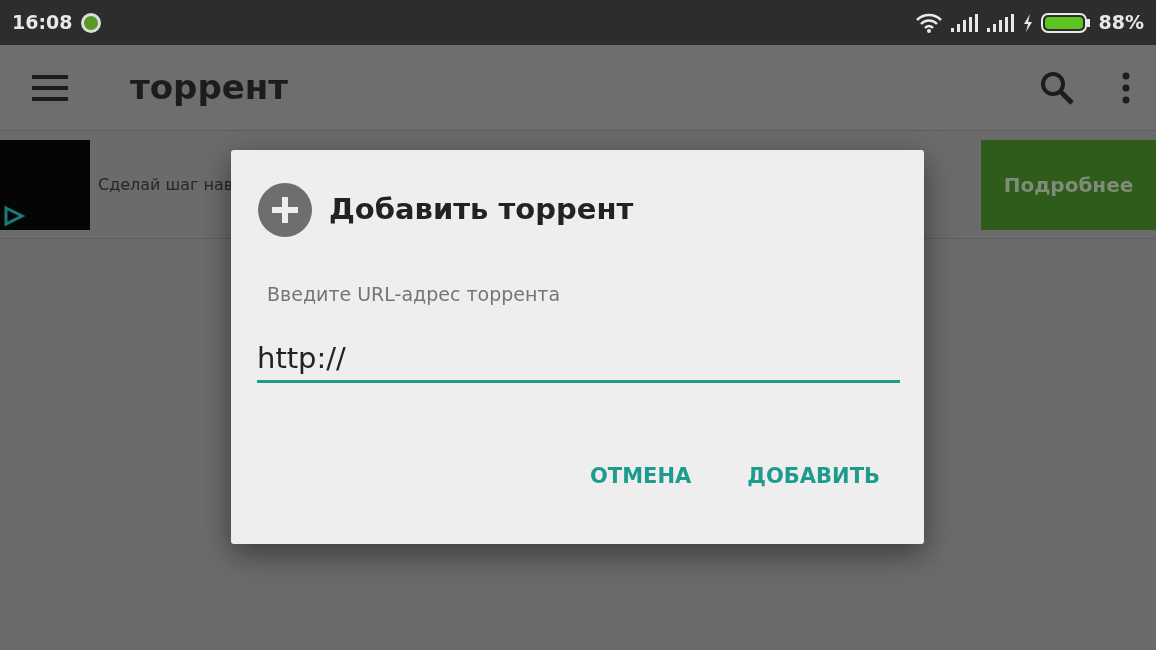 This screenshot has width=1156, height=650. What do you see at coordinates (1065, 22) in the screenshot?
I see `battery-icon` at bounding box center [1065, 22].